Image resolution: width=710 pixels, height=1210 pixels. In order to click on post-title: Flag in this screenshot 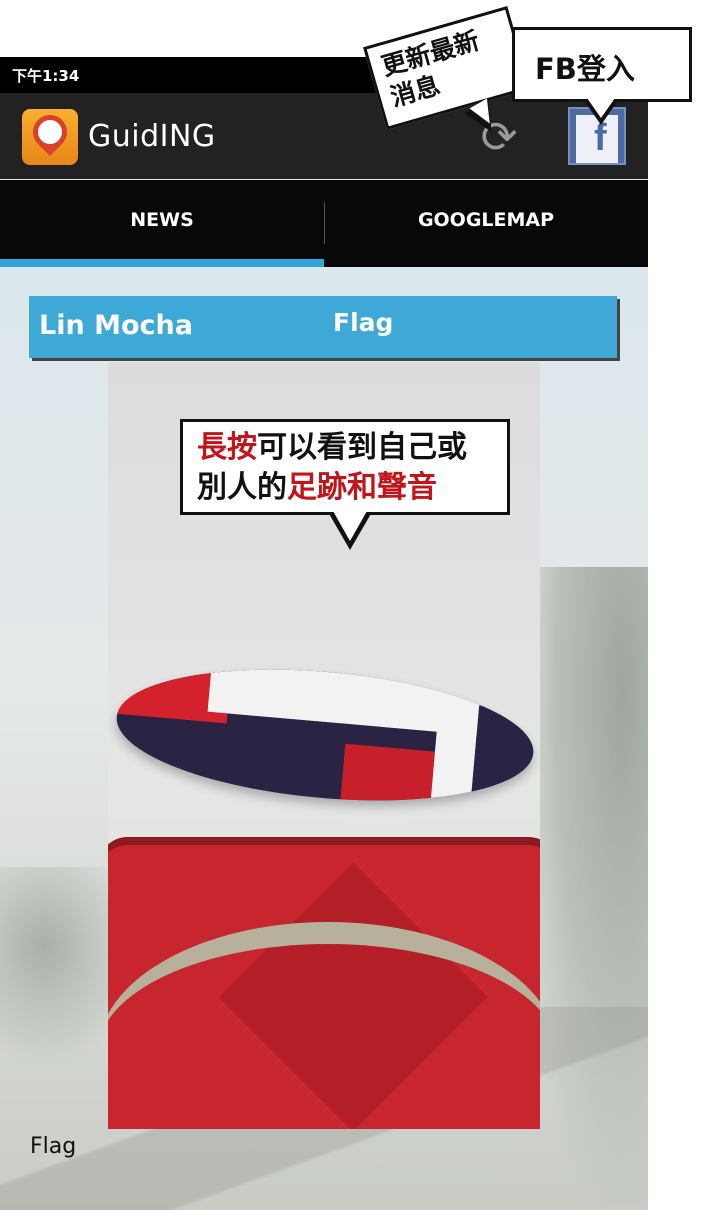, I will do `click(363, 322)`.